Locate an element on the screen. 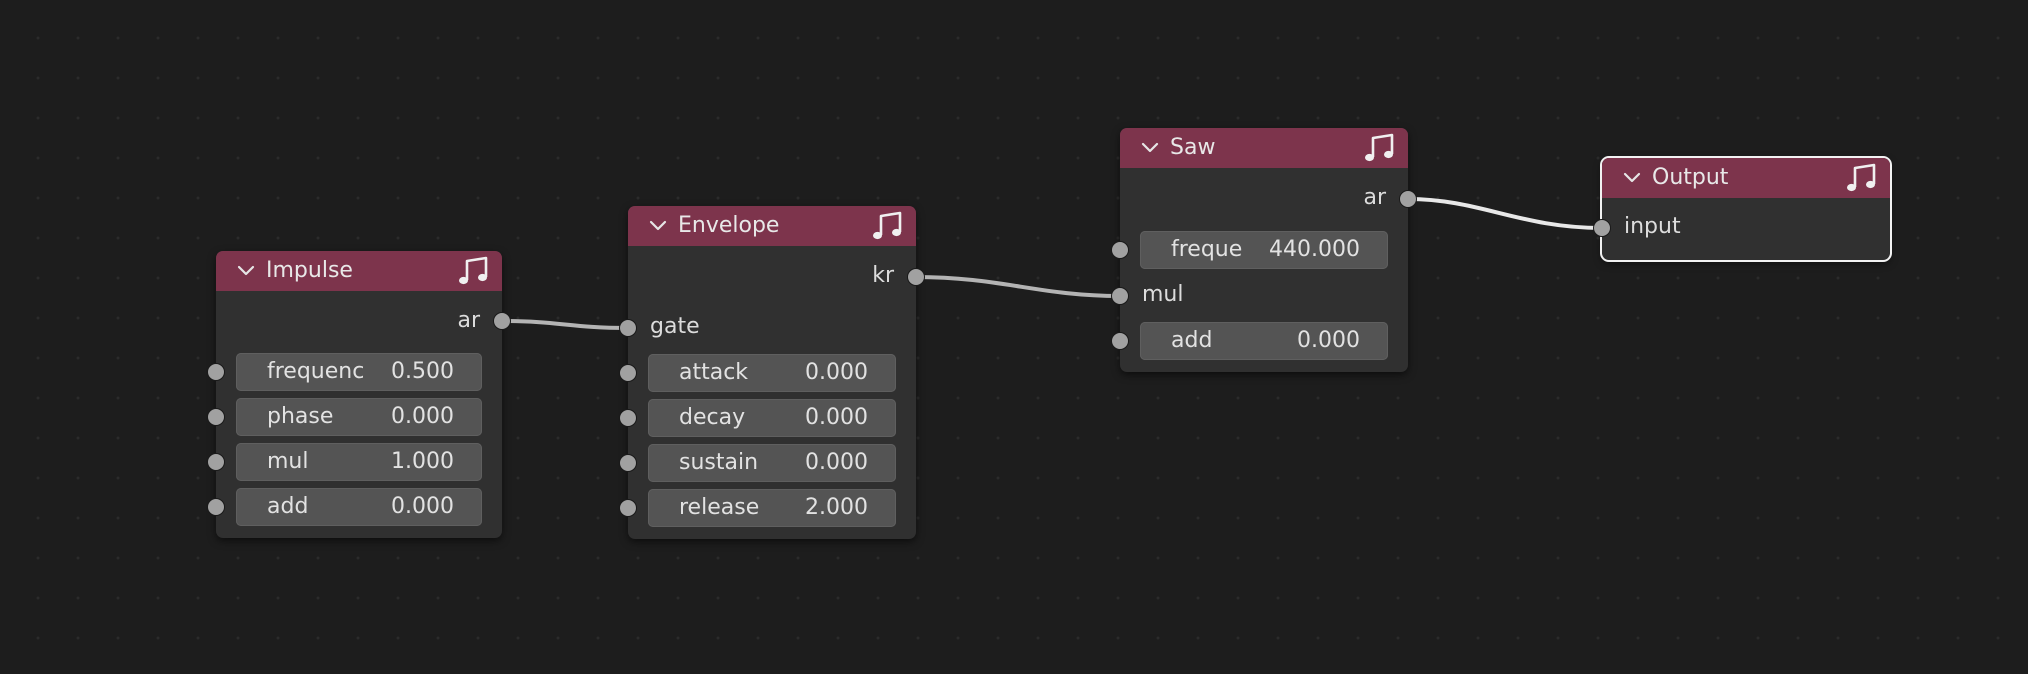 This screenshot has height=674, width=2028. saw-node-title: Saw is located at coordinates (1193, 147).